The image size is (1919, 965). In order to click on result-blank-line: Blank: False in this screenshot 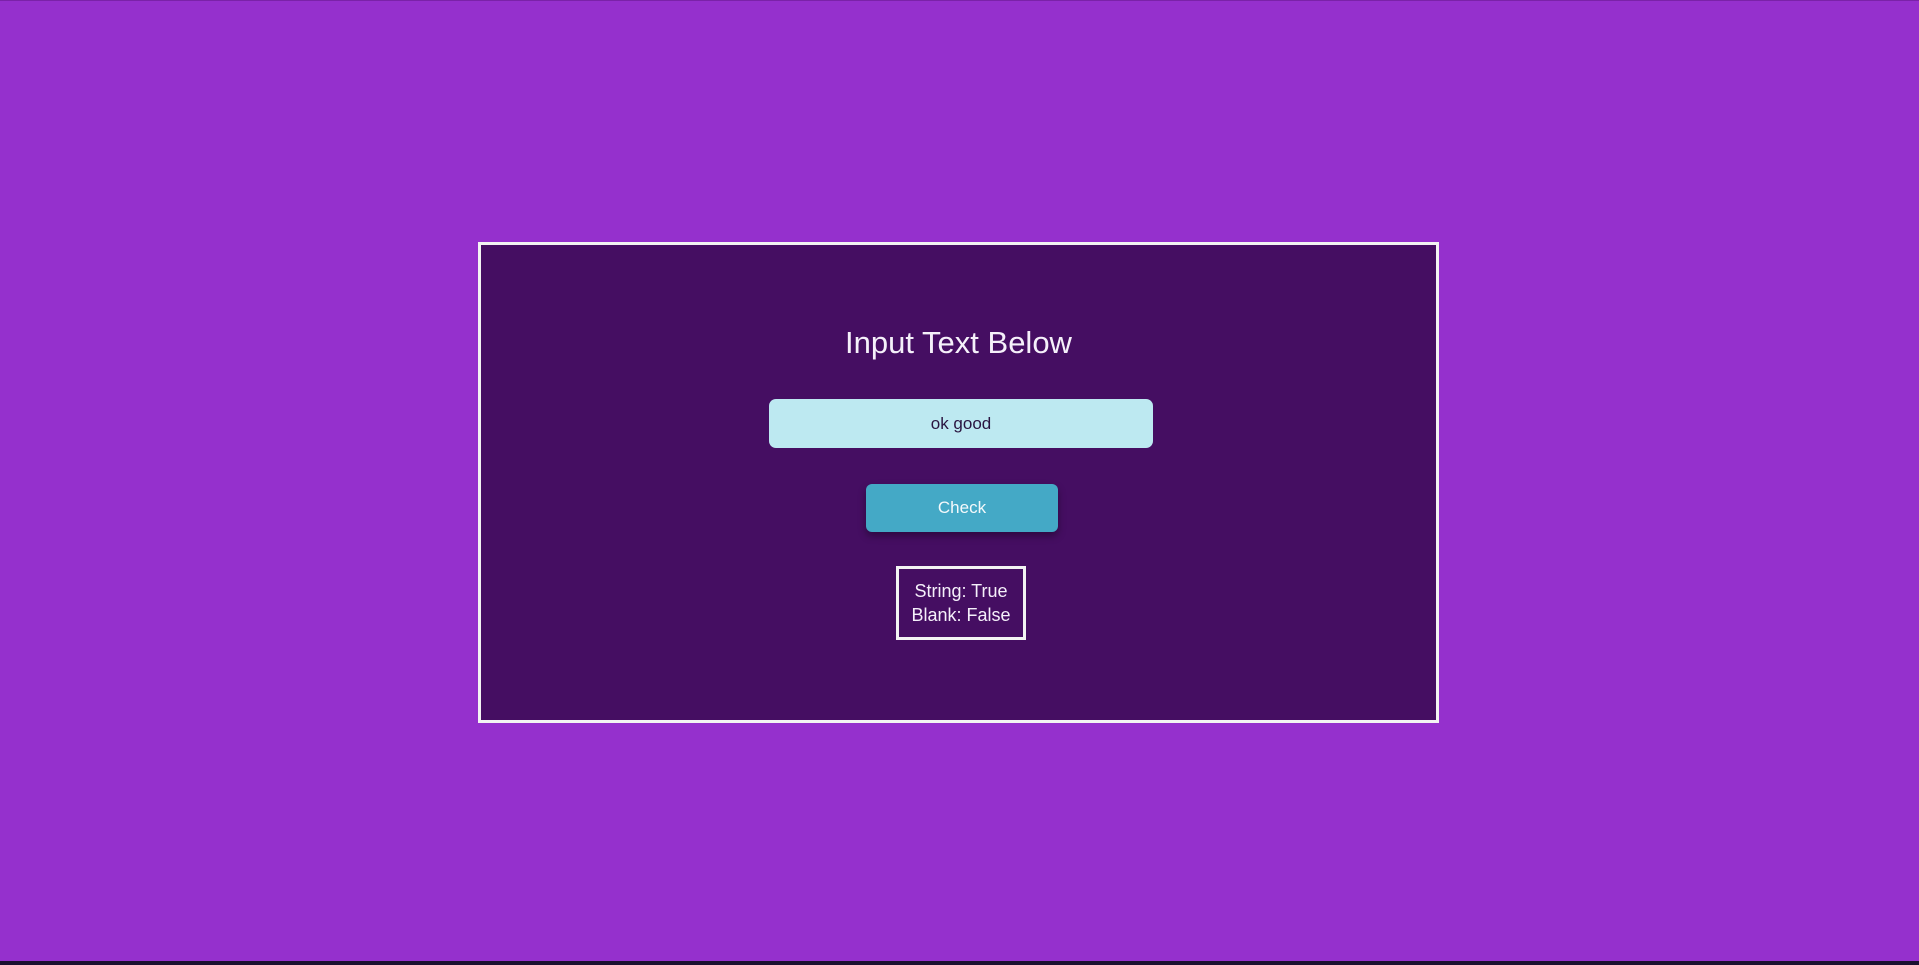, I will do `click(961, 615)`.